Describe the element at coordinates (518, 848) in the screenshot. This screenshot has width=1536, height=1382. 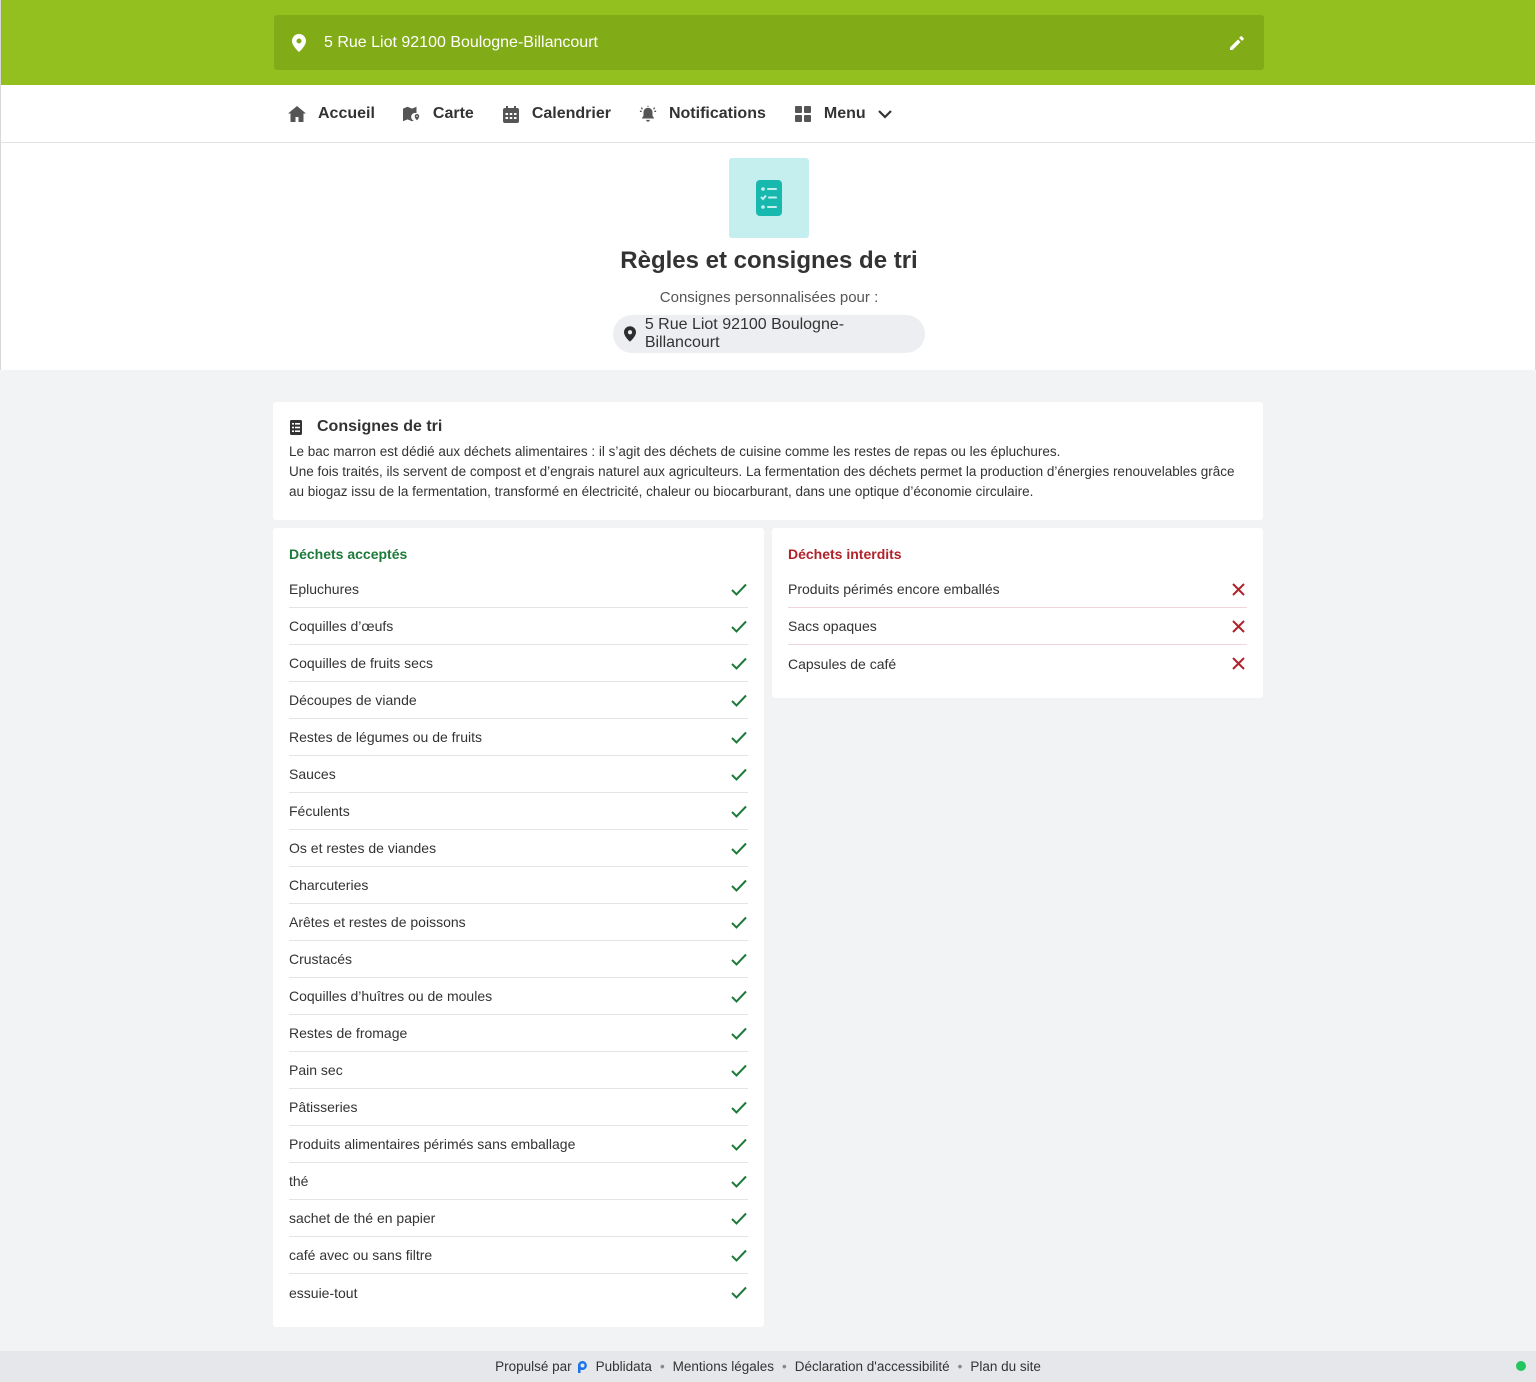
I see `list-item: Os et restes de viandes` at that location.